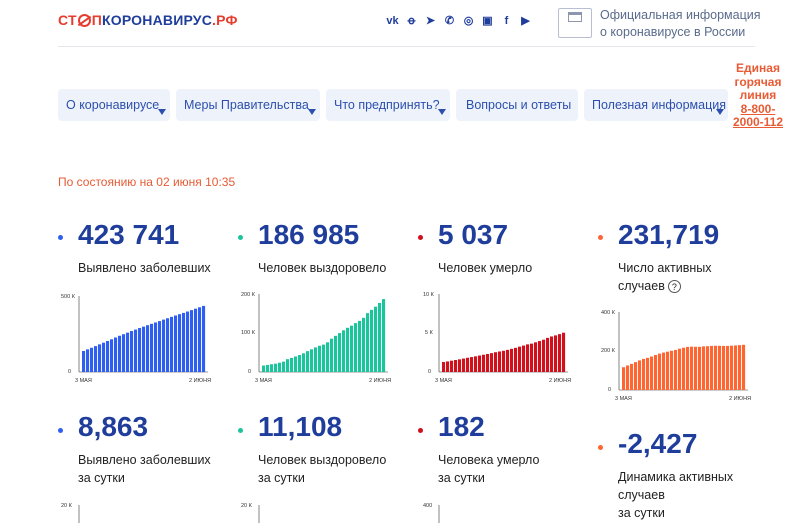  What do you see at coordinates (656, 105) in the screenshot?
I see `nav-useful-info: Полезная информация` at bounding box center [656, 105].